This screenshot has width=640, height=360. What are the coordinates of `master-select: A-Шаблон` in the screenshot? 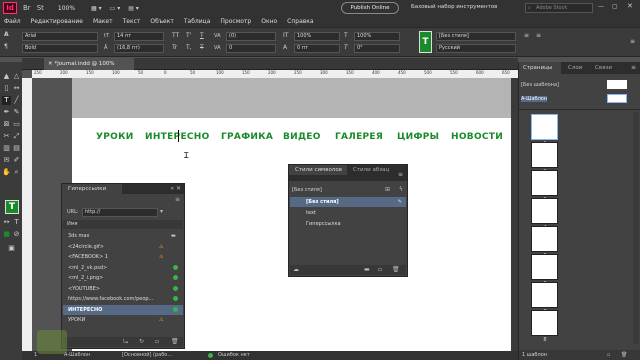 It's located at (77, 355).